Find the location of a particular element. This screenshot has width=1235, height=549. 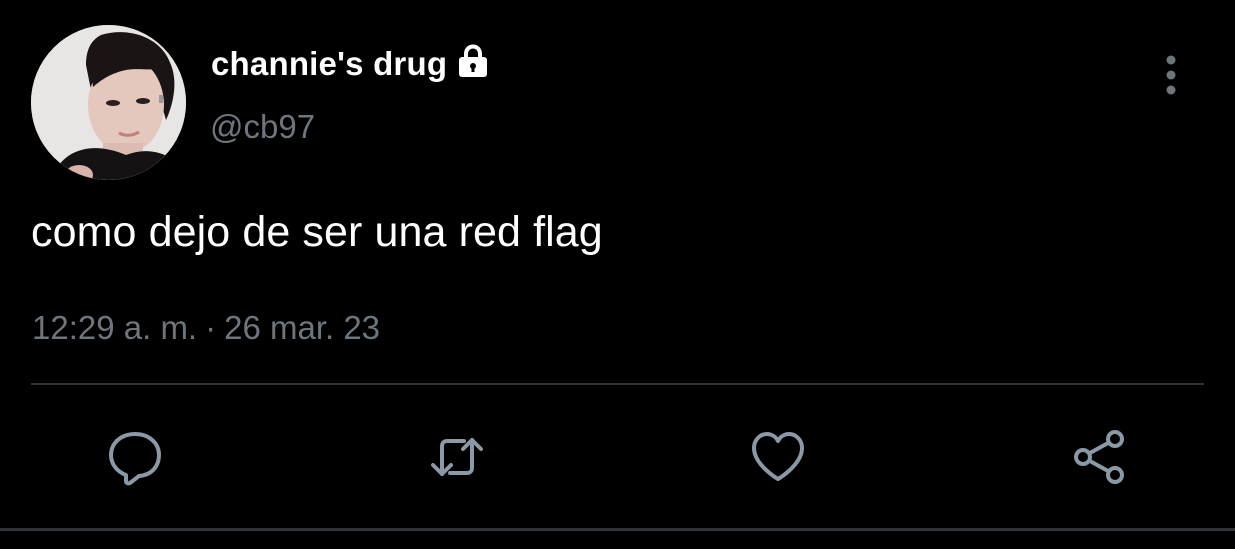

display-name-row: channie's drug is located at coordinates (351, 64).